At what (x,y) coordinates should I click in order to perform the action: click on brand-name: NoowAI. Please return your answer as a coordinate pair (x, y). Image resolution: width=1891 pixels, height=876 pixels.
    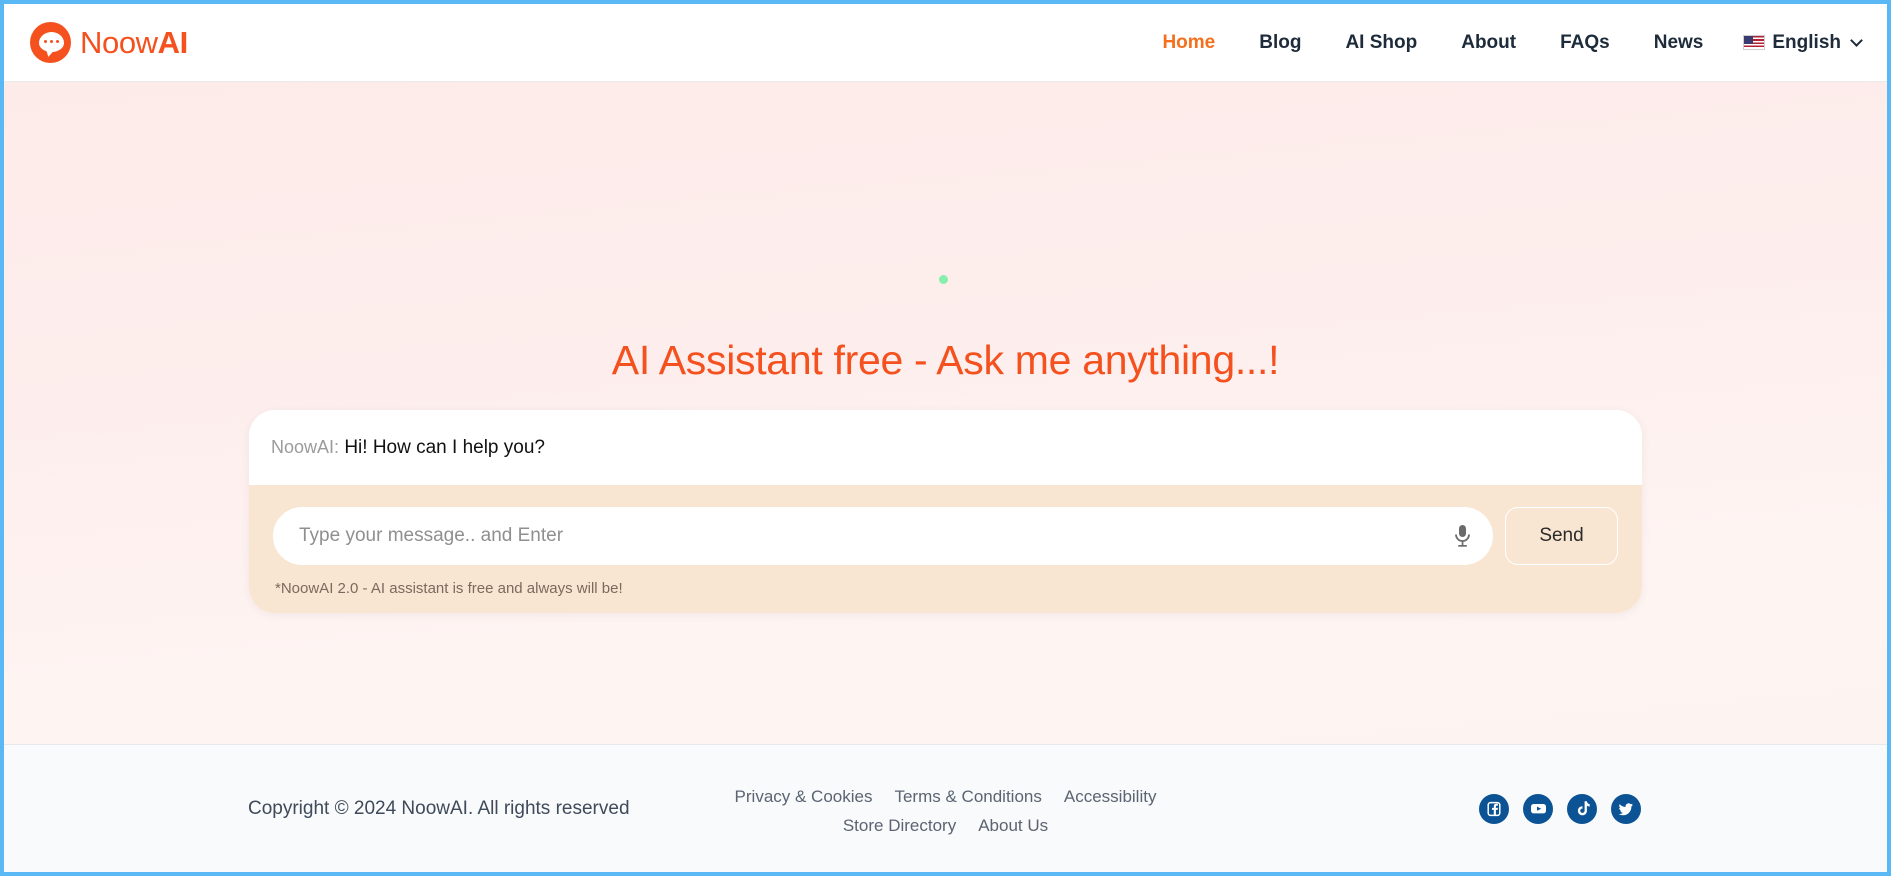
    Looking at the image, I should click on (134, 43).